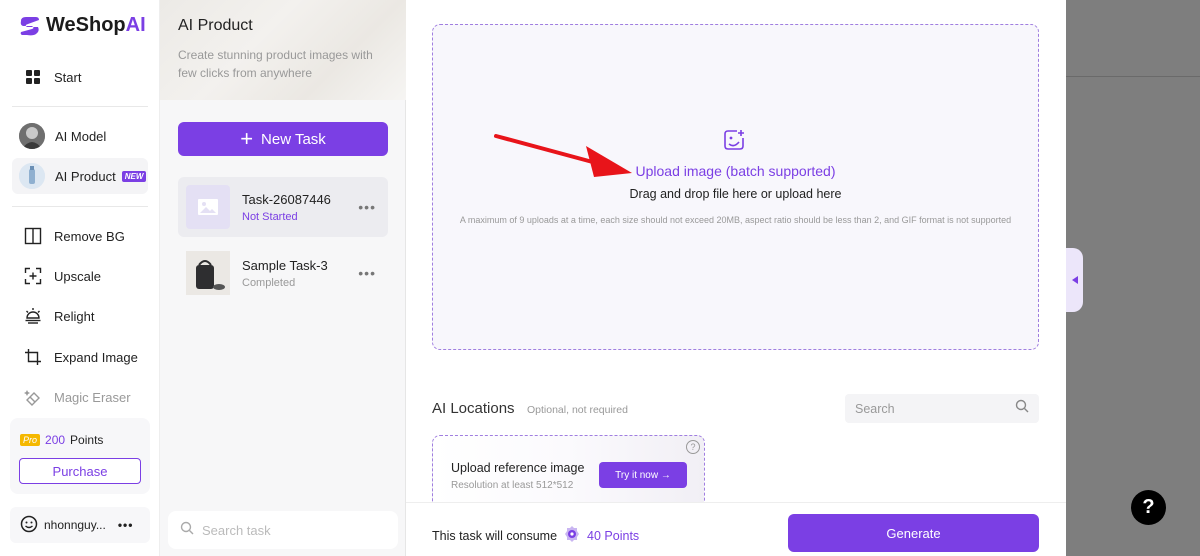 Image resolution: width=1200 pixels, height=556 pixels. What do you see at coordinates (96, 25) in the screenshot?
I see `logo-text: WeShopAI` at bounding box center [96, 25].